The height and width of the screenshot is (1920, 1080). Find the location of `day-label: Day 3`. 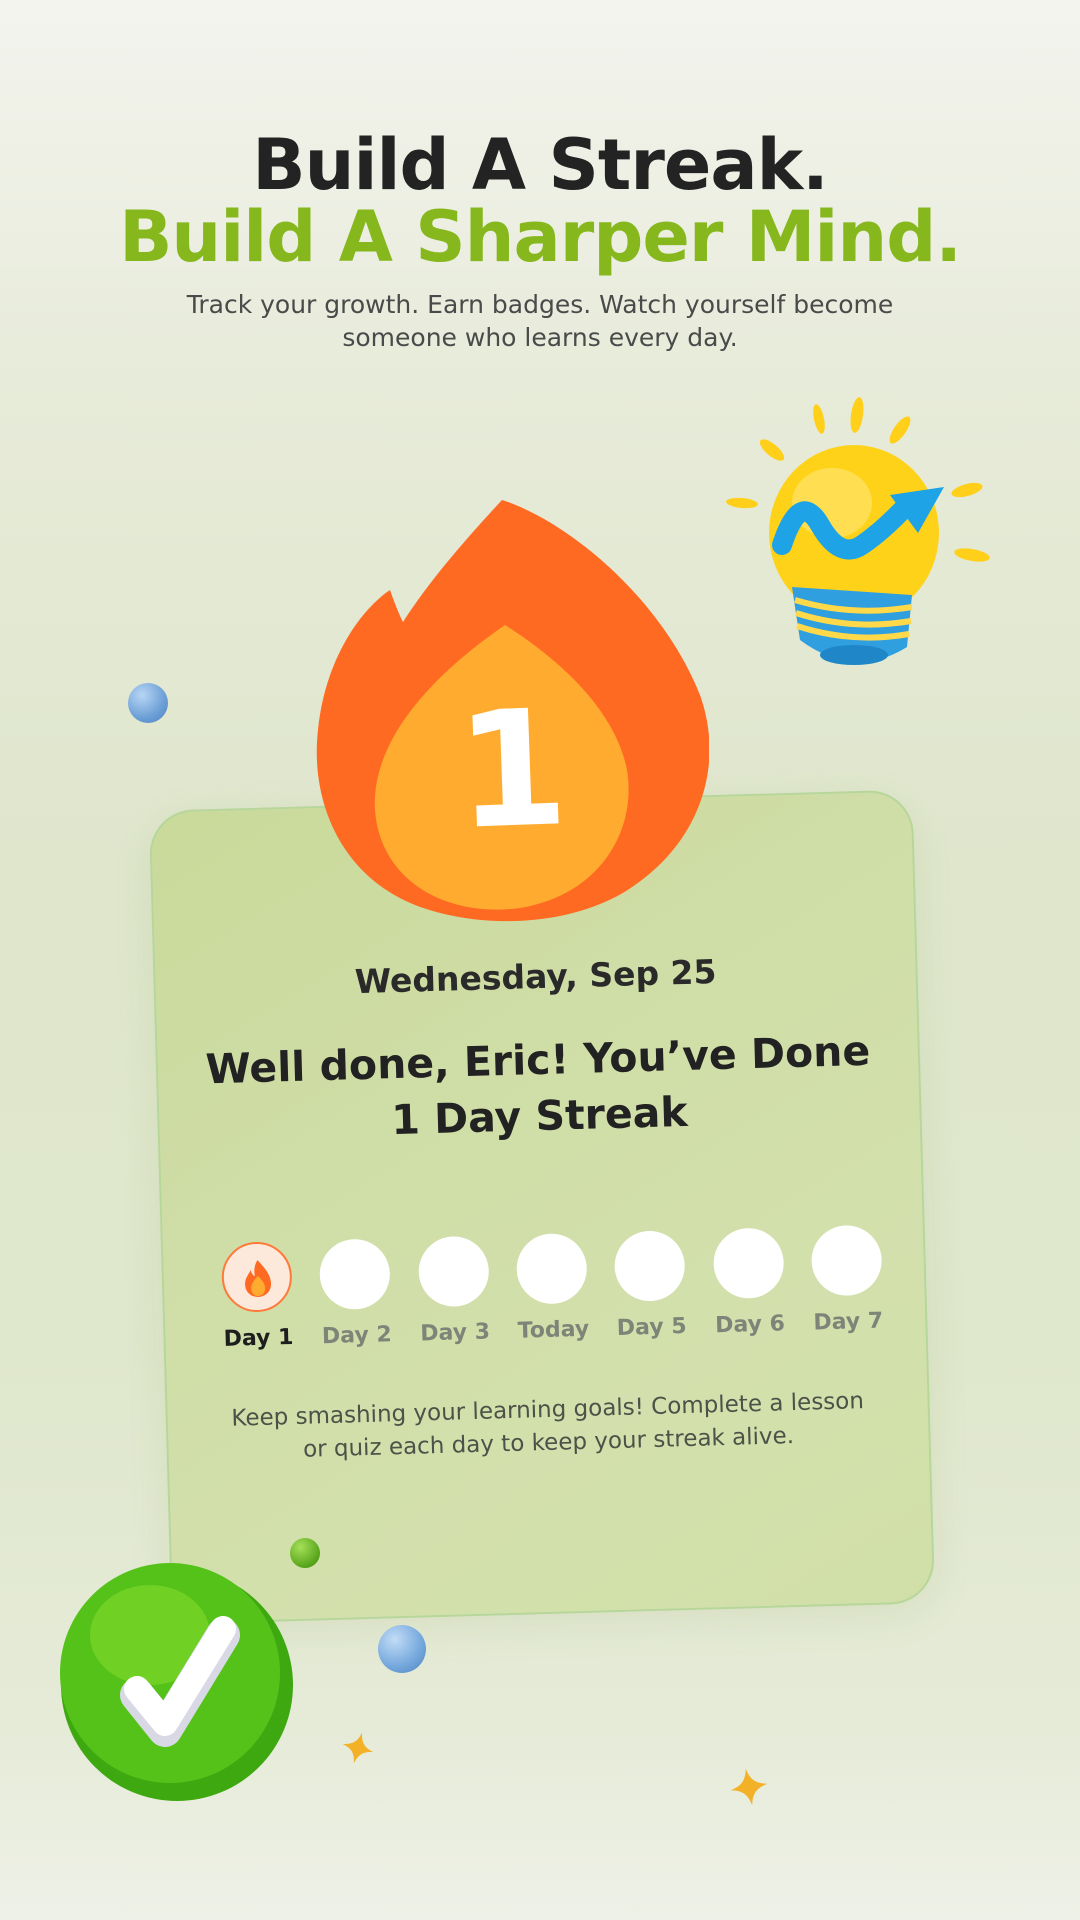

day-label: Day 3 is located at coordinates (455, 1333).